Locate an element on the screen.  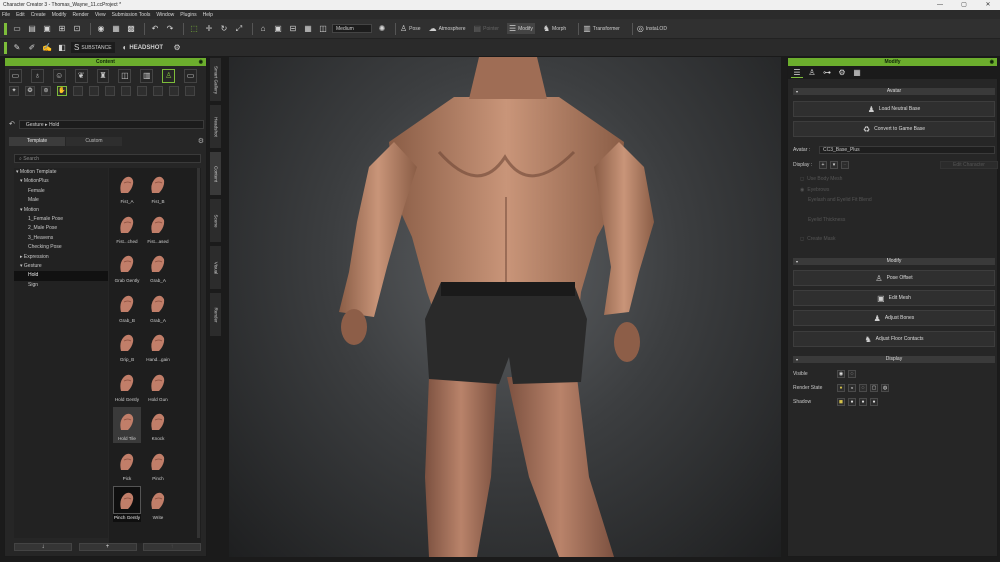
minimize-icon: — is located at coordinates (940, 5).